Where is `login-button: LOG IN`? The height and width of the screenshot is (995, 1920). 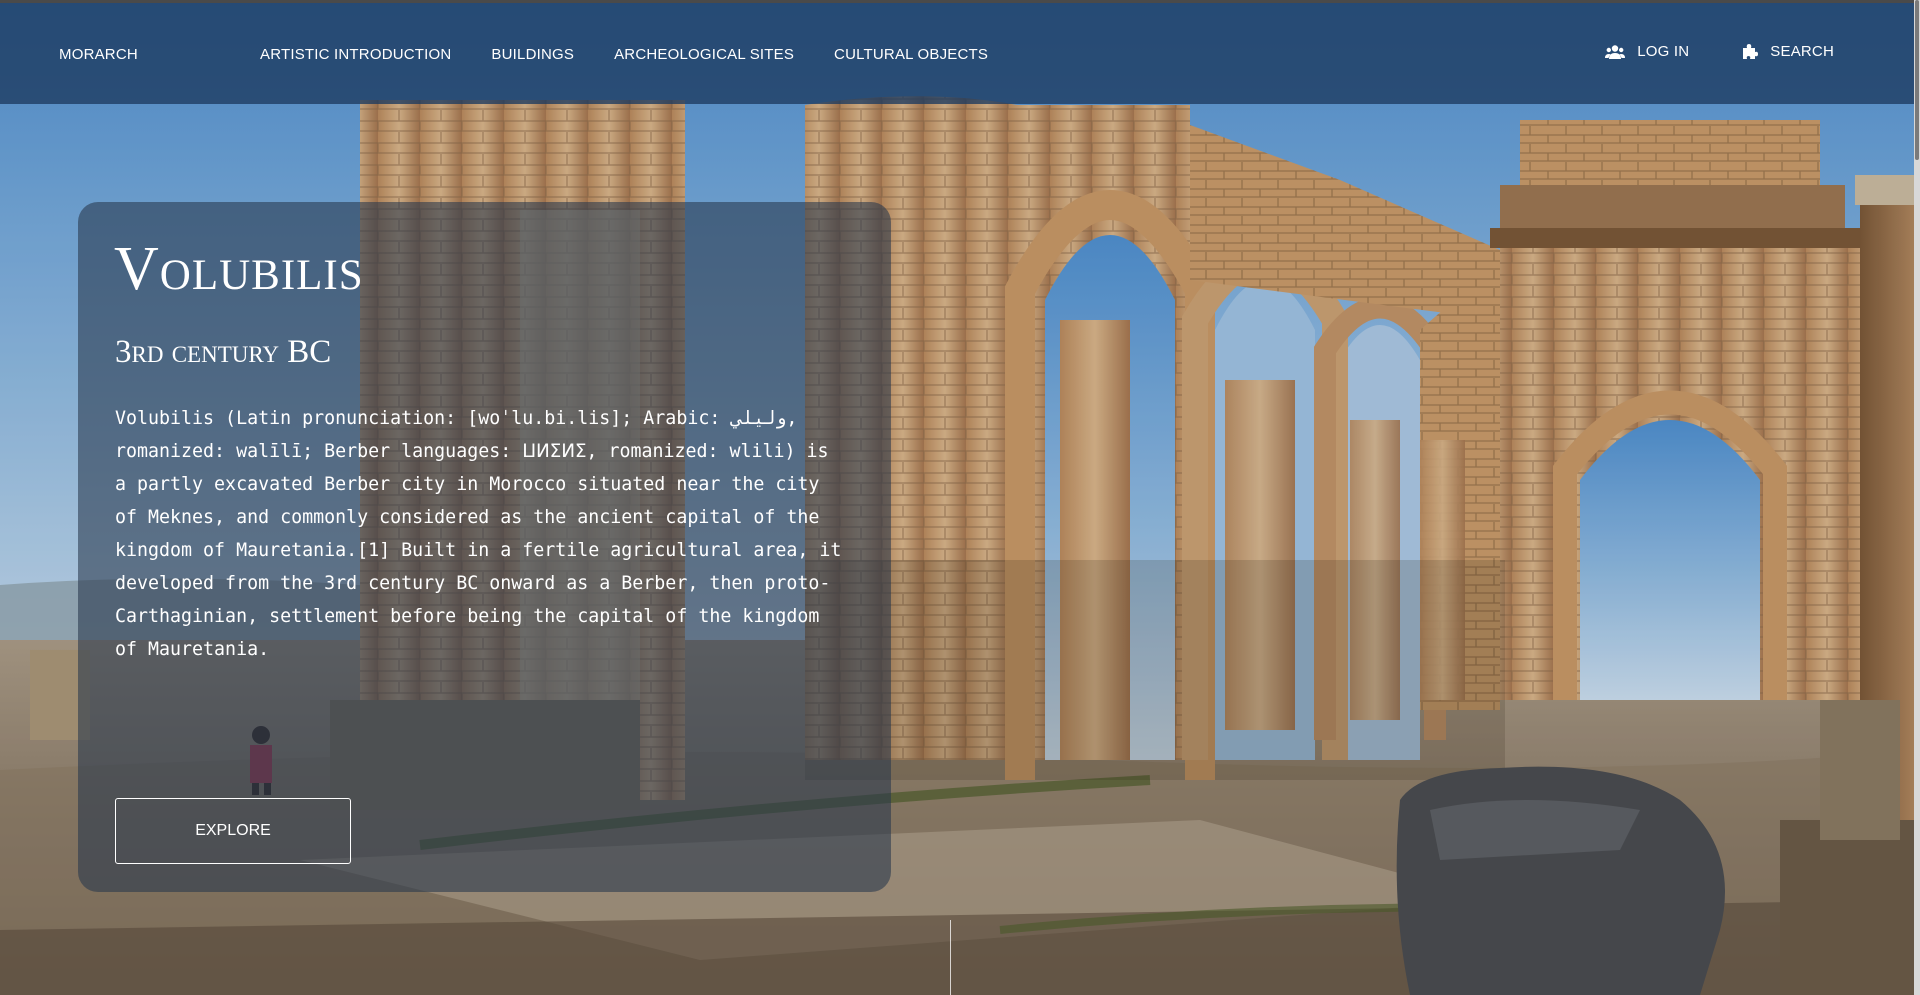
login-button: LOG IN is located at coordinates (1647, 51).